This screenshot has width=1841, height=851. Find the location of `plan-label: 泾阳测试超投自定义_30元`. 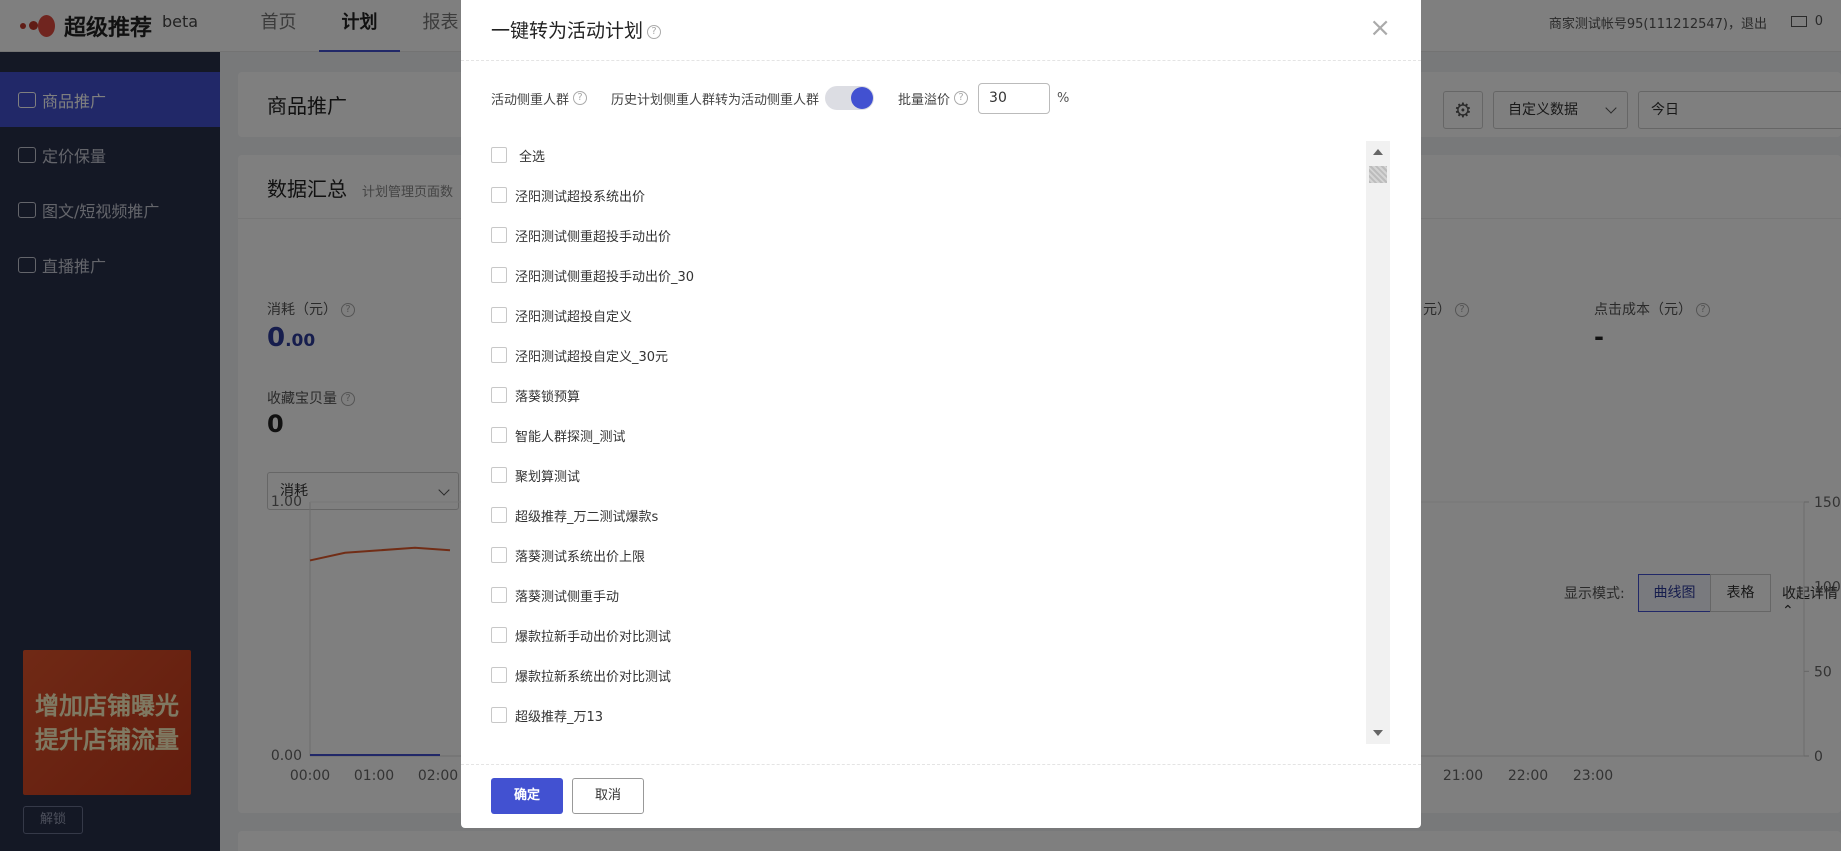

plan-label: 泾阳测试超投自定义_30元 is located at coordinates (592, 357).